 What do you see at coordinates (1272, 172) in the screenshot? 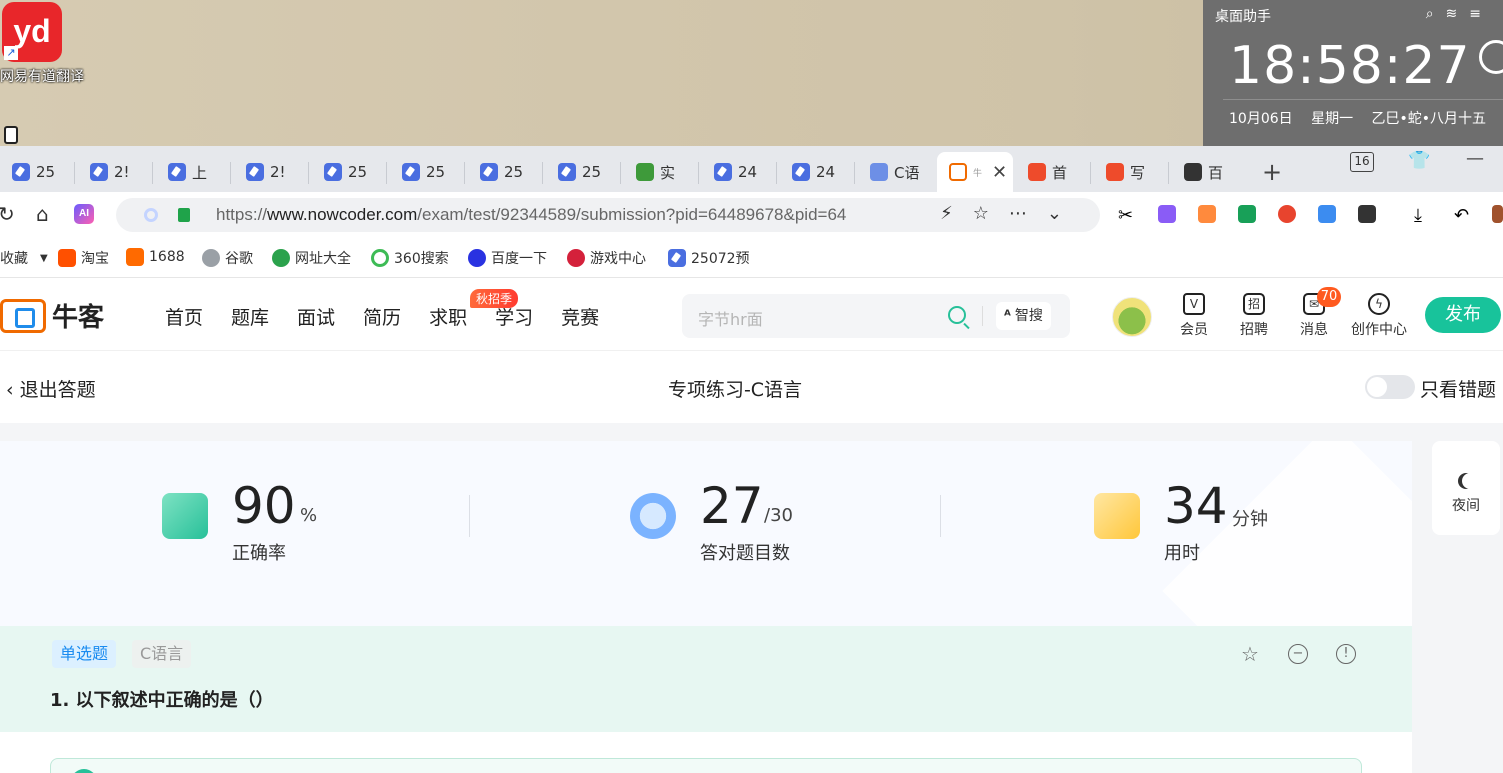
I see `new-tab-button: +` at bounding box center [1272, 172].